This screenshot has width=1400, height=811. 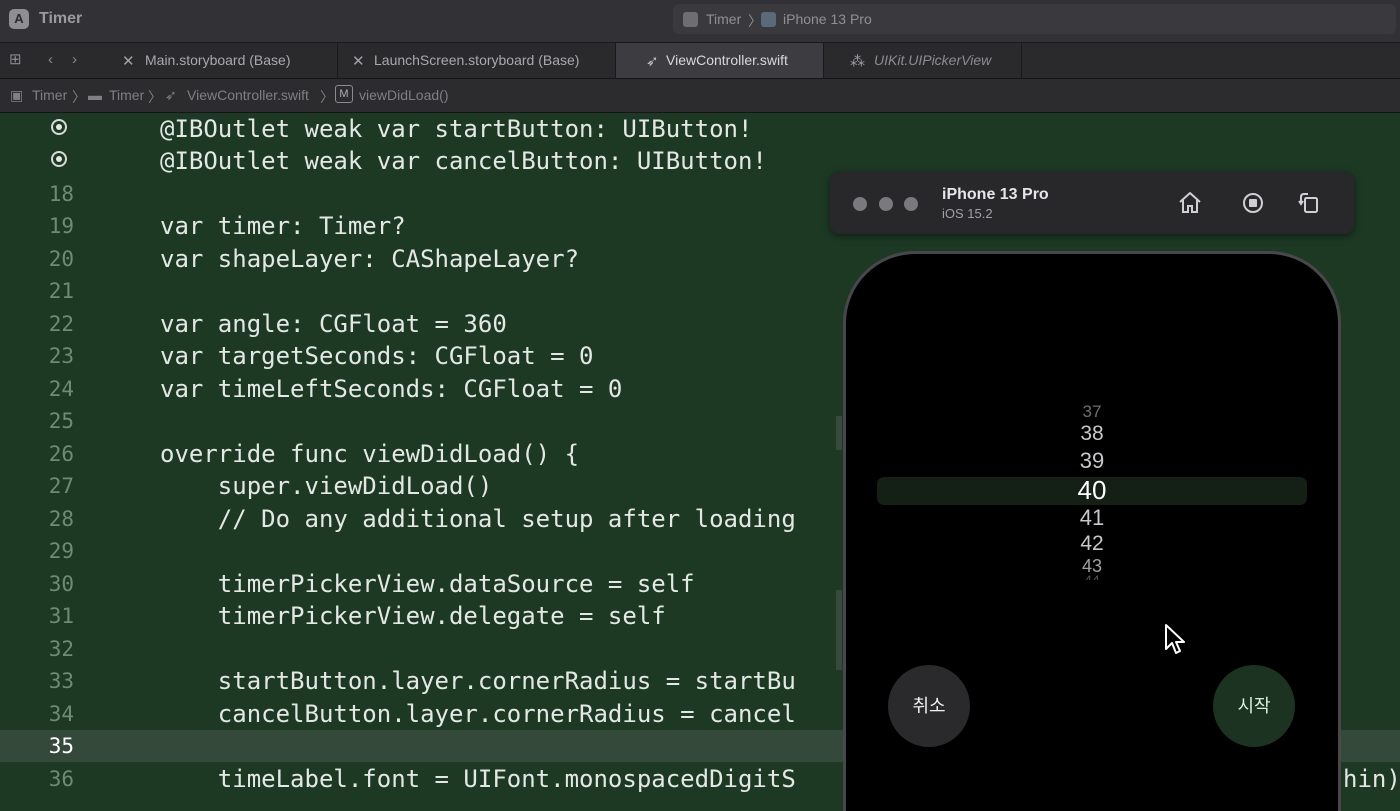 I want to click on line-number: 27, so click(x=61, y=486).